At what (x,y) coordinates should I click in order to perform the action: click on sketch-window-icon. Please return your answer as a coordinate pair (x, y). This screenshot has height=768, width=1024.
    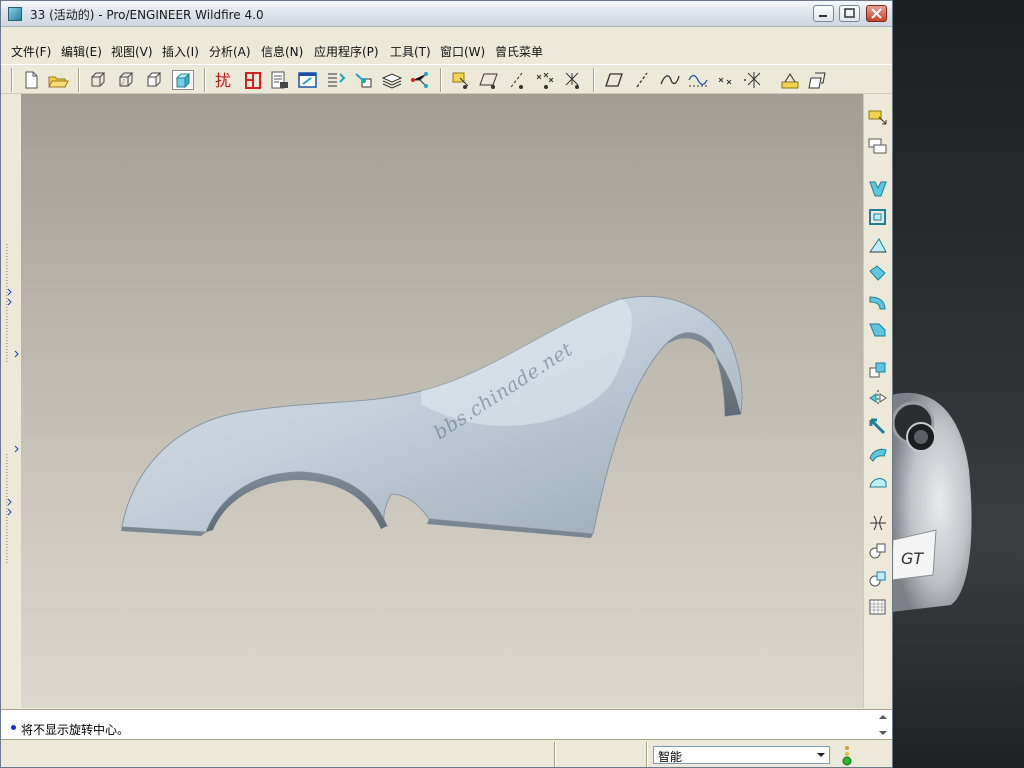
    Looking at the image, I should click on (307, 80).